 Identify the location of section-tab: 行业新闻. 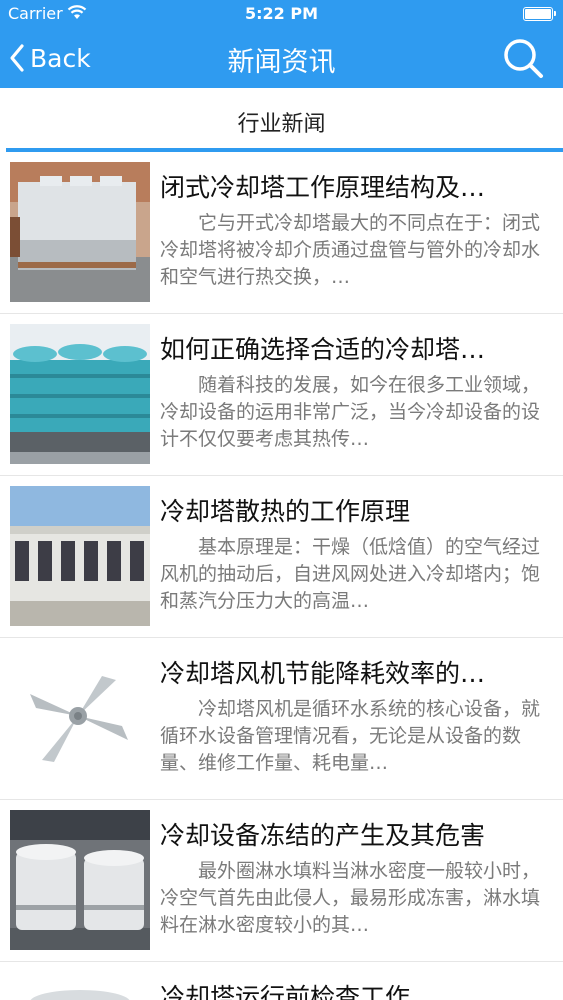
(281, 120).